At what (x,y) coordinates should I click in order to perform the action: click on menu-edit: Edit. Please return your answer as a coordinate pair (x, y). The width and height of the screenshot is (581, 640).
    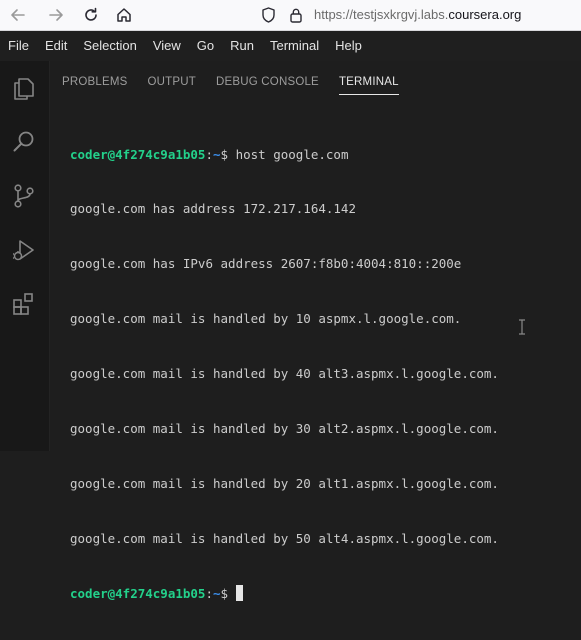
    Looking at the image, I should click on (56, 46).